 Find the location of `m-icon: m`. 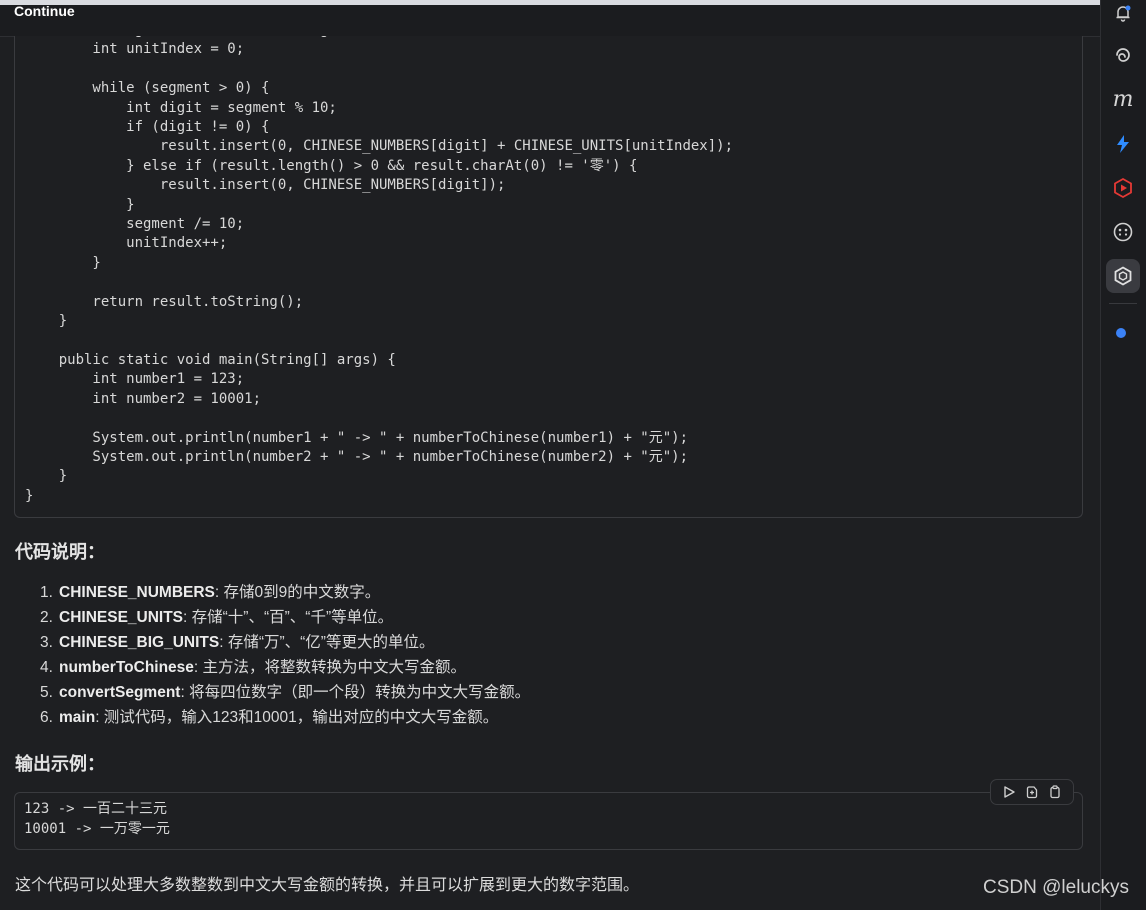

m-icon: m is located at coordinates (1123, 99).